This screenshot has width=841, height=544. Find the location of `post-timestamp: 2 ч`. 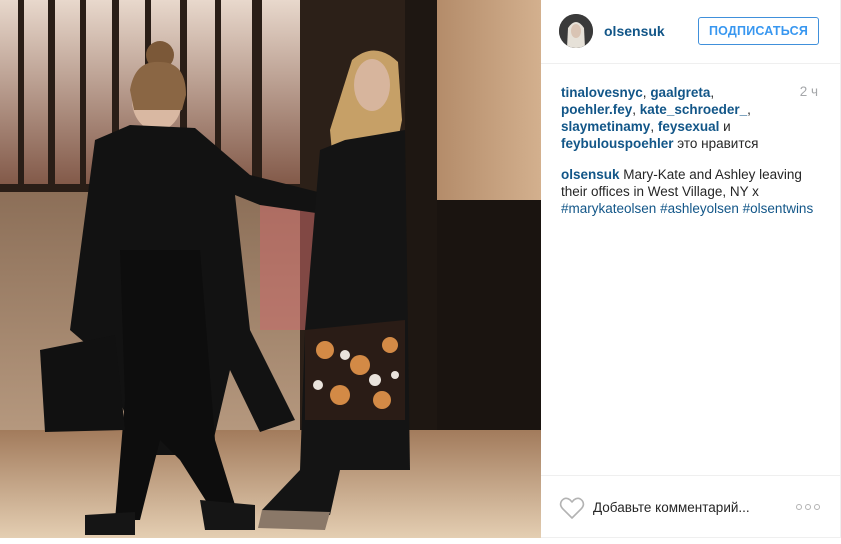

post-timestamp: 2 ч is located at coordinates (809, 91).